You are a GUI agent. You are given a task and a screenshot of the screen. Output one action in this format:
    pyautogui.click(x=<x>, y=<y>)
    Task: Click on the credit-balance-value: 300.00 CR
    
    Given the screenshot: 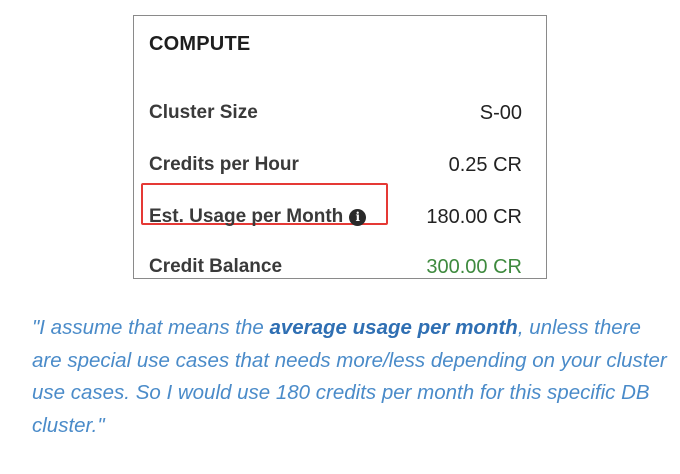 What is the action you would take?
    pyautogui.click(x=474, y=267)
    